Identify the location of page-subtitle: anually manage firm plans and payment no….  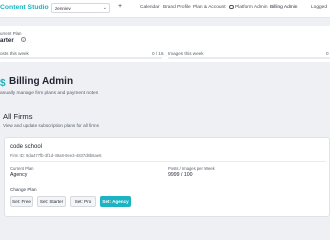
(49, 93).